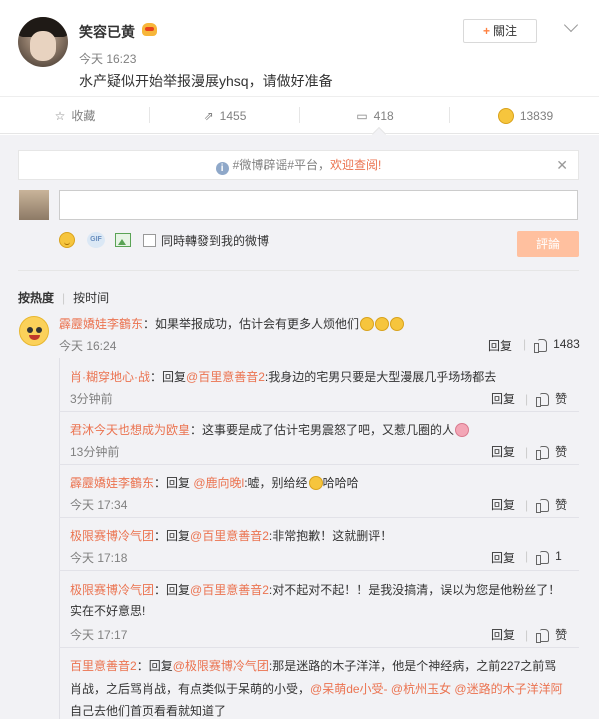 This screenshot has height=719, width=599. Describe the element at coordinates (548, 244) in the screenshot. I see `submit-comment-button: 評論` at that location.